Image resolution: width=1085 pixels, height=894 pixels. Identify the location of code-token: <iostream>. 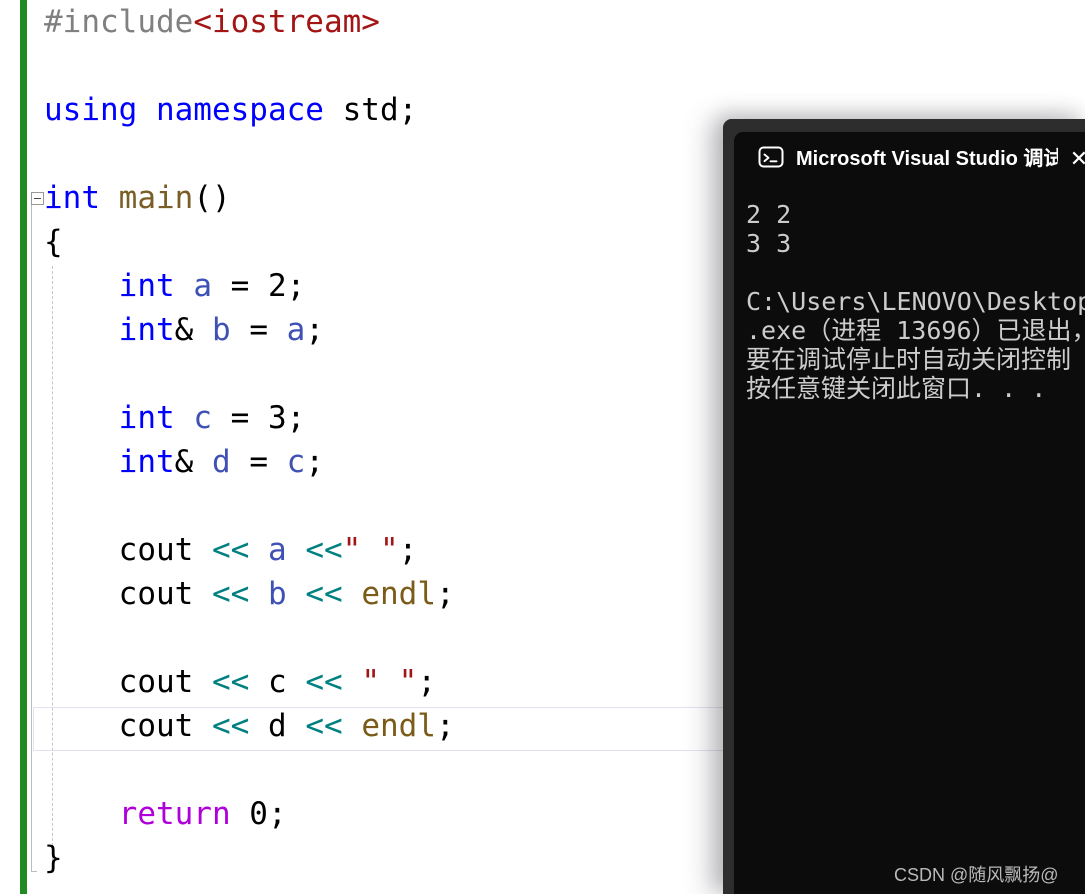
(286, 22).